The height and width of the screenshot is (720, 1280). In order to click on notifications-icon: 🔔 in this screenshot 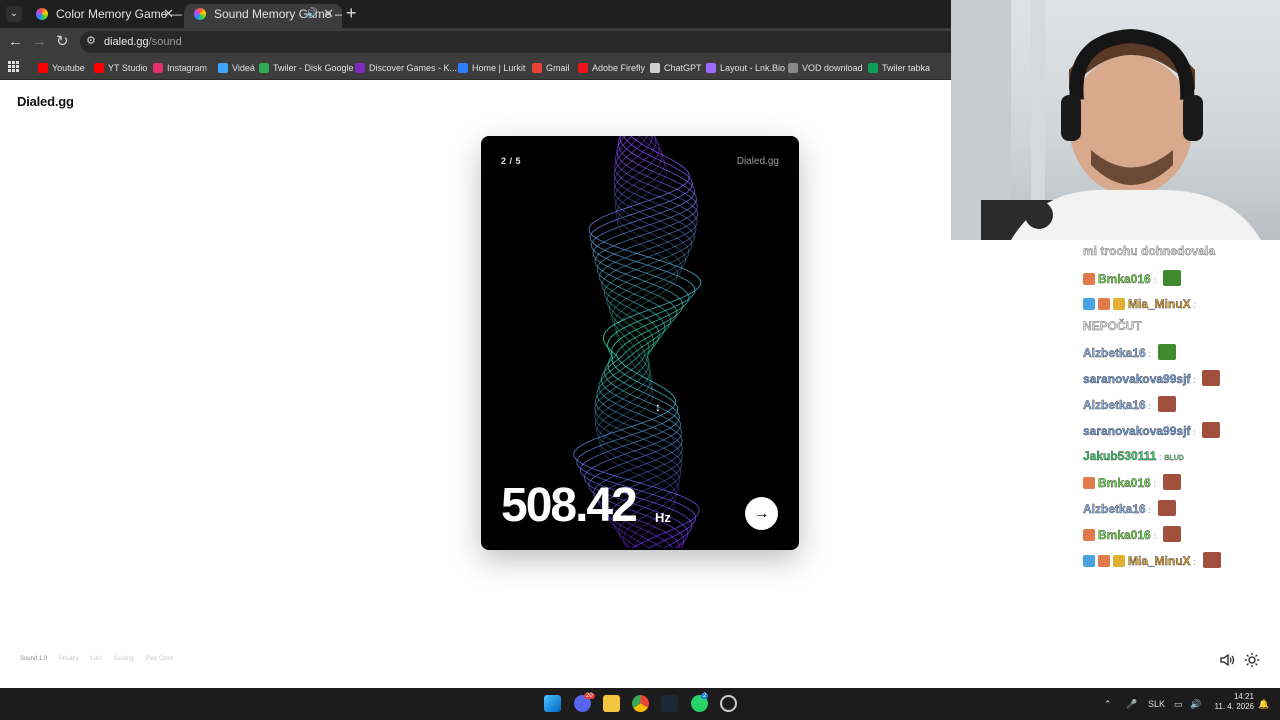, I will do `click(1263, 704)`.